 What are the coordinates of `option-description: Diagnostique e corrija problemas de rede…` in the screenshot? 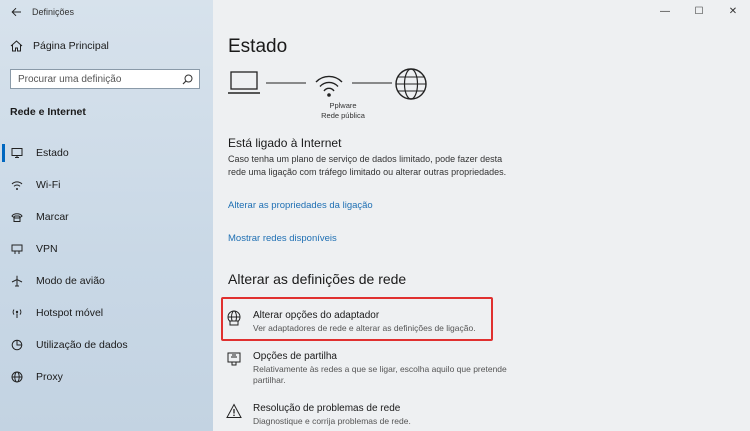 It's located at (332, 421).